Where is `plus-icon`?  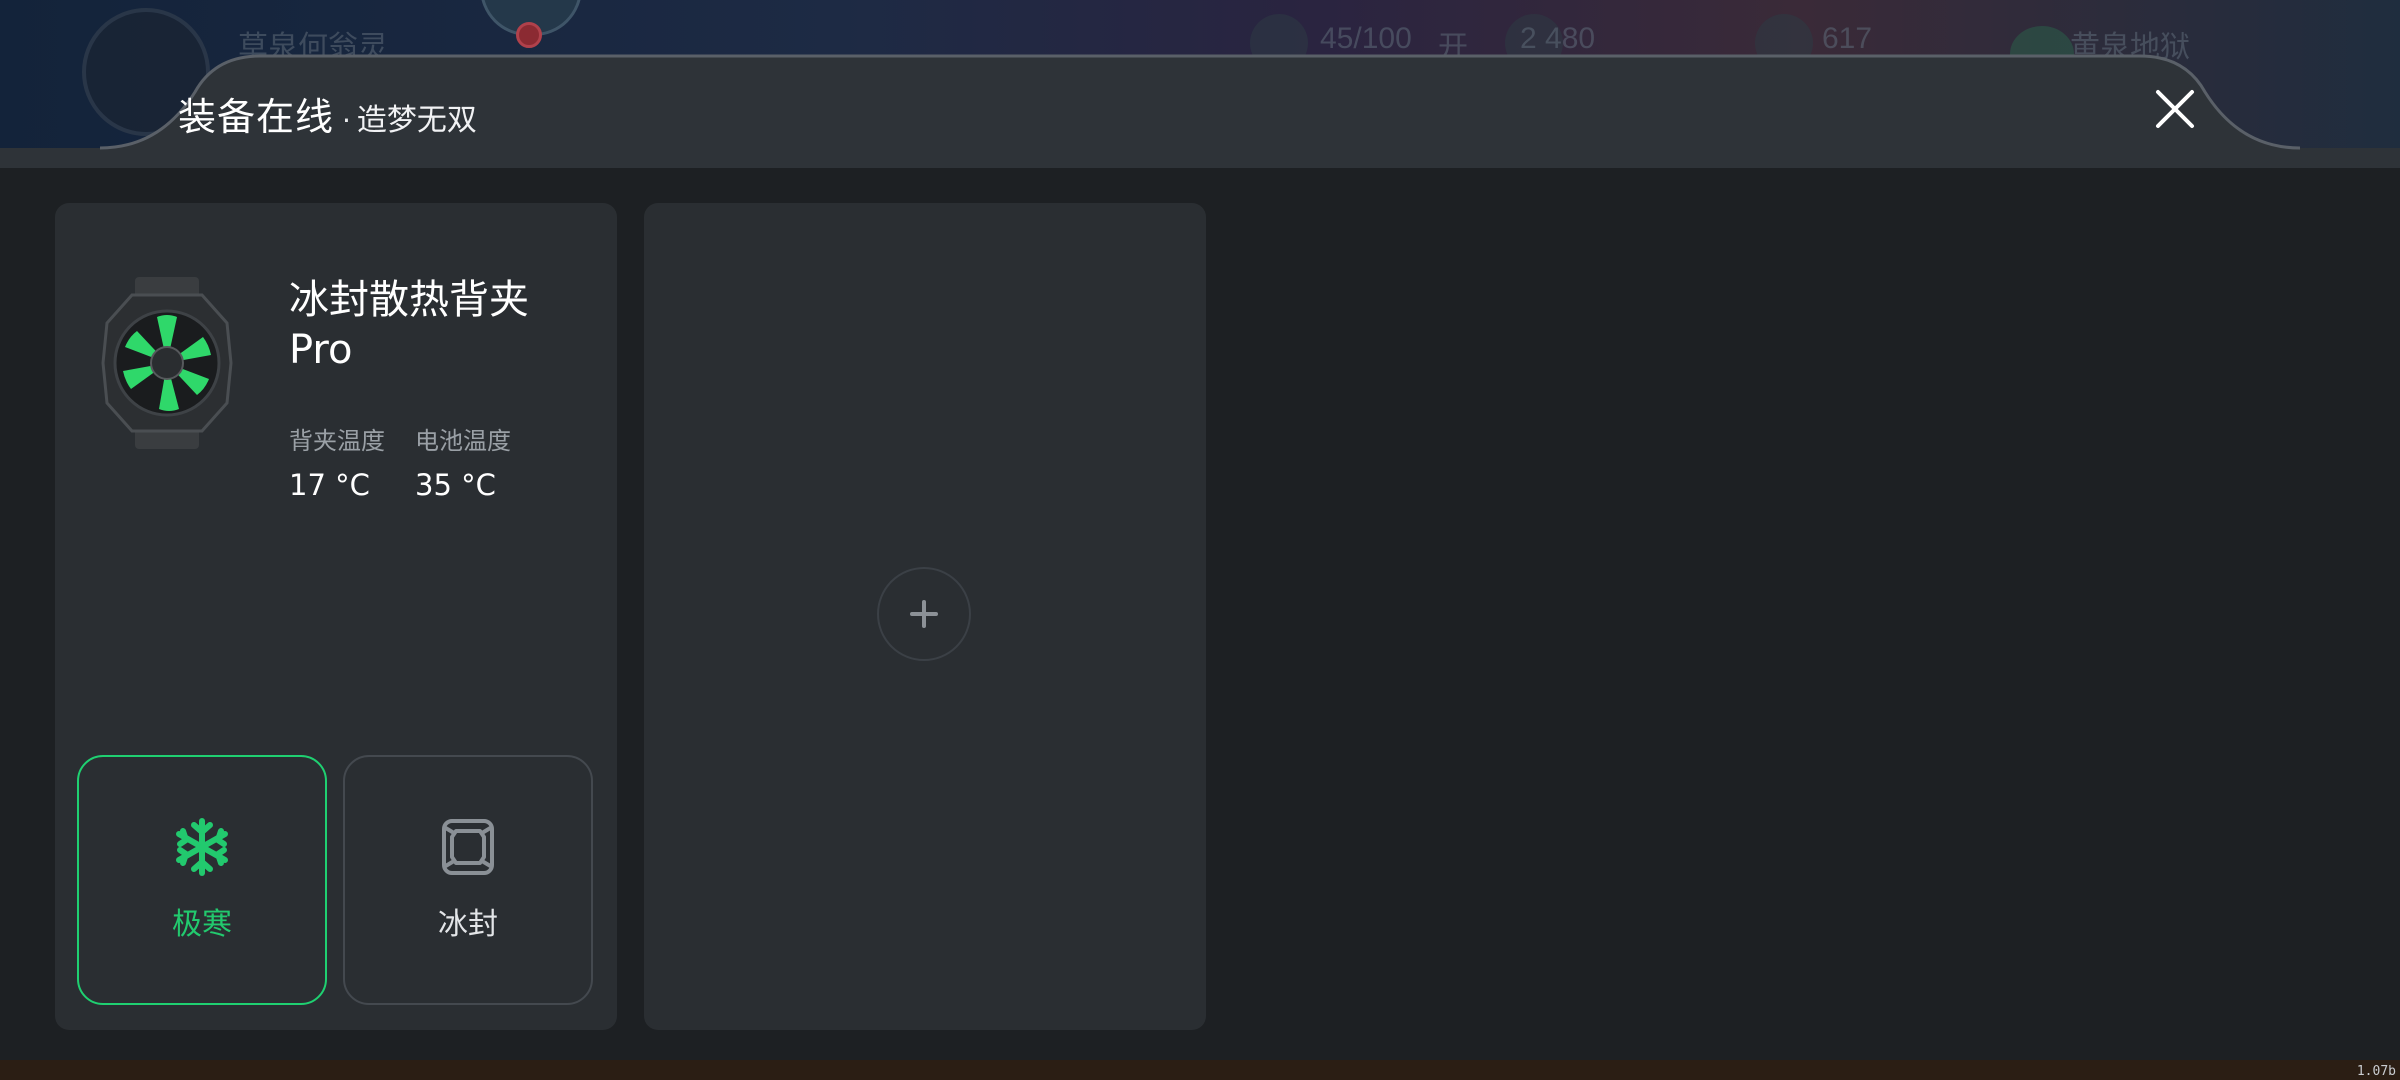 plus-icon is located at coordinates (924, 614).